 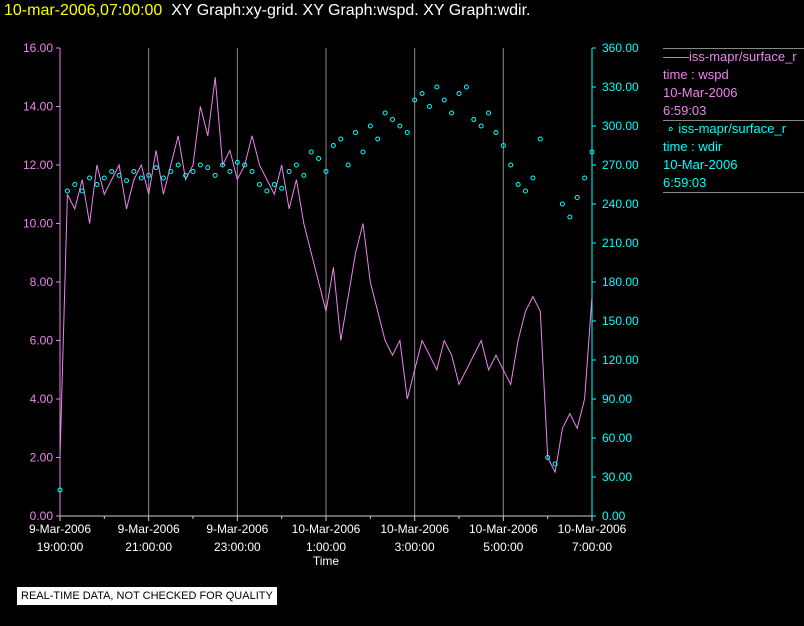 What do you see at coordinates (620, 165) in the screenshot?
I see `y-right-tick-label: 270.00` at bounding box center [620, 165].